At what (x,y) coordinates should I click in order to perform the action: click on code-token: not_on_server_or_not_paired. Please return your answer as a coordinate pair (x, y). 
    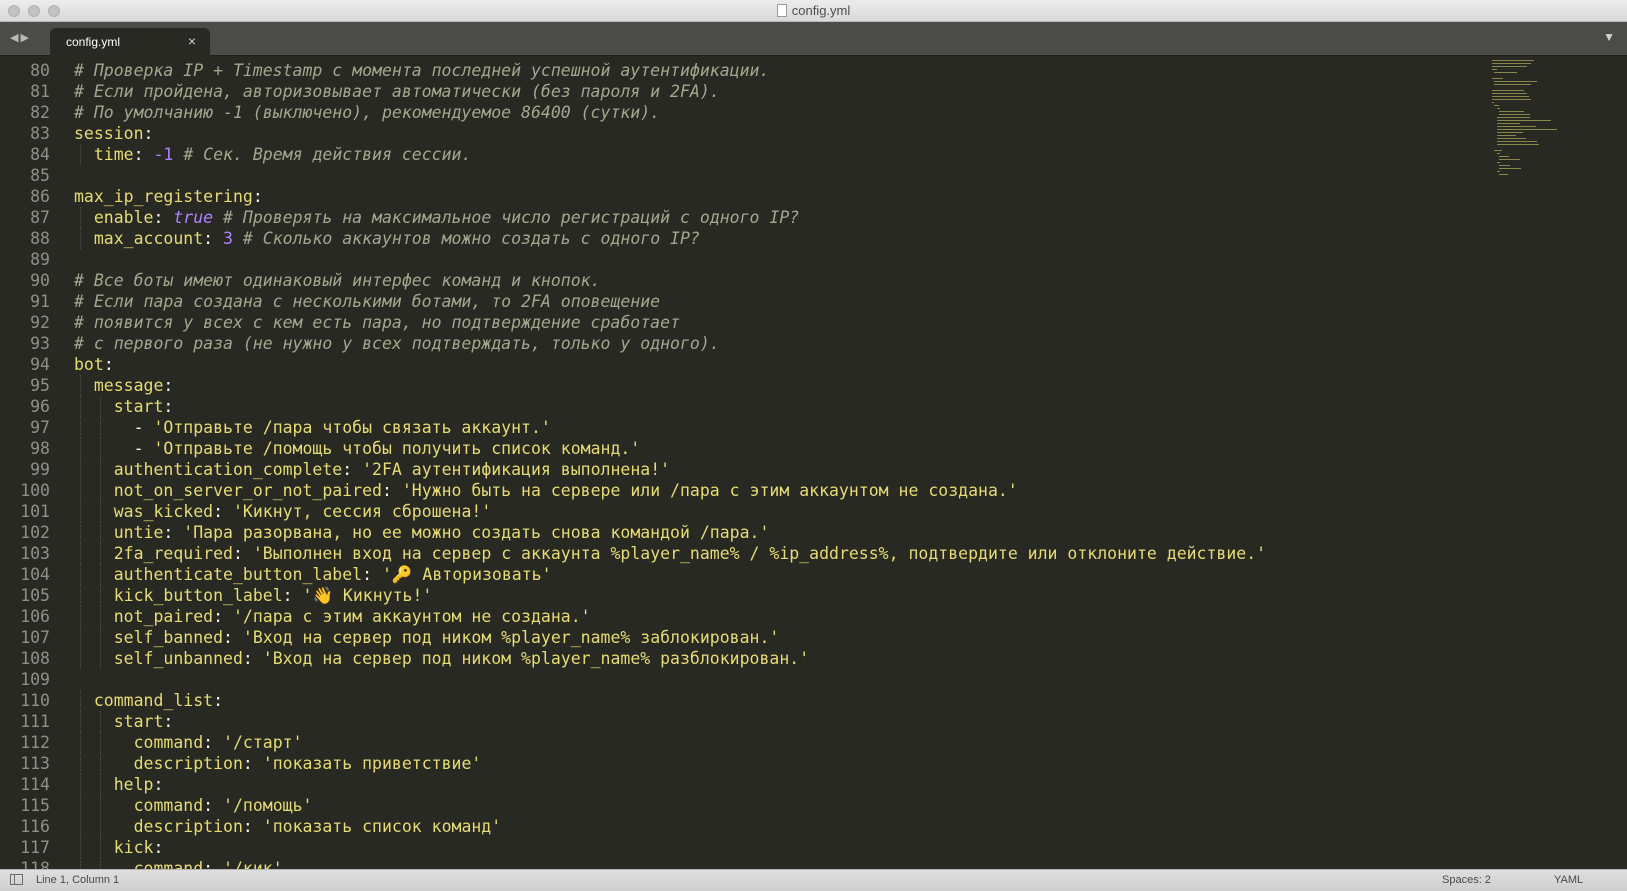
    Looking at the image, I should click on (247, 490).